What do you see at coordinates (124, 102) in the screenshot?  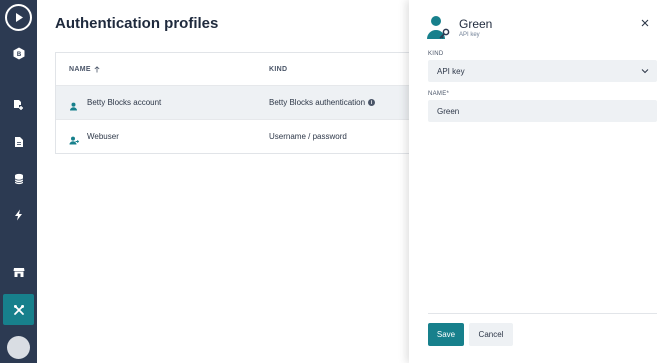 I see `row-name: Betty Blocks account` at bounding box center [124, 102].